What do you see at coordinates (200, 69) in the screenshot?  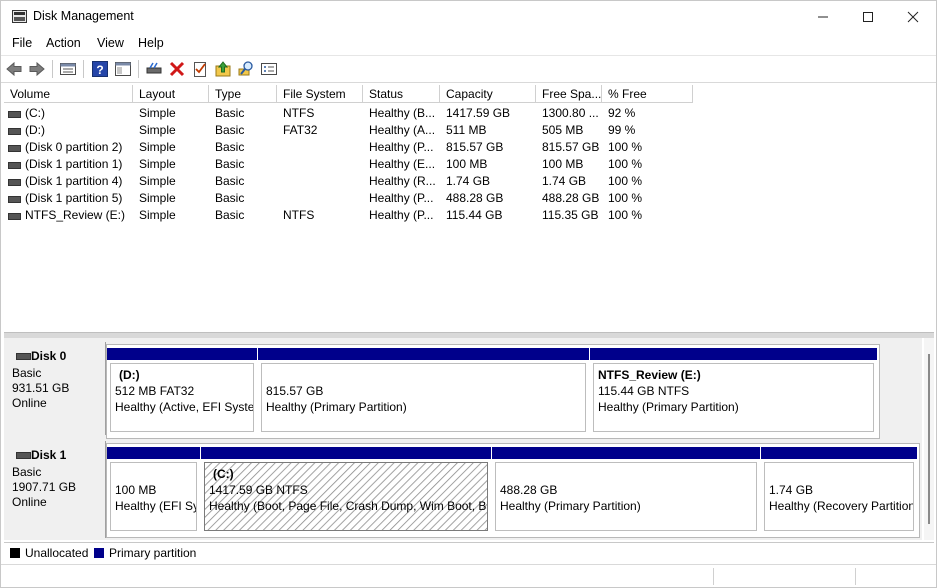 I see `checklist-icon` at bounding box center [200, 69].